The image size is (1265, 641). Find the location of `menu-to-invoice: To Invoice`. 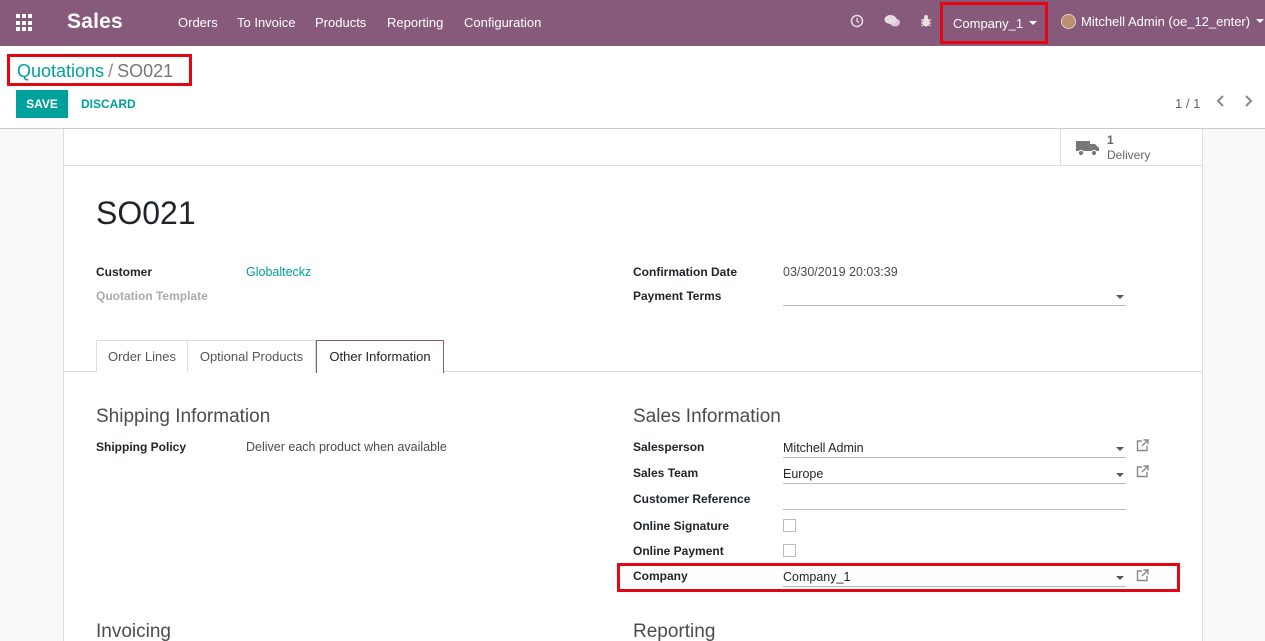

menu-to-invoice: To Invoice is located at coordinates (266, 22).